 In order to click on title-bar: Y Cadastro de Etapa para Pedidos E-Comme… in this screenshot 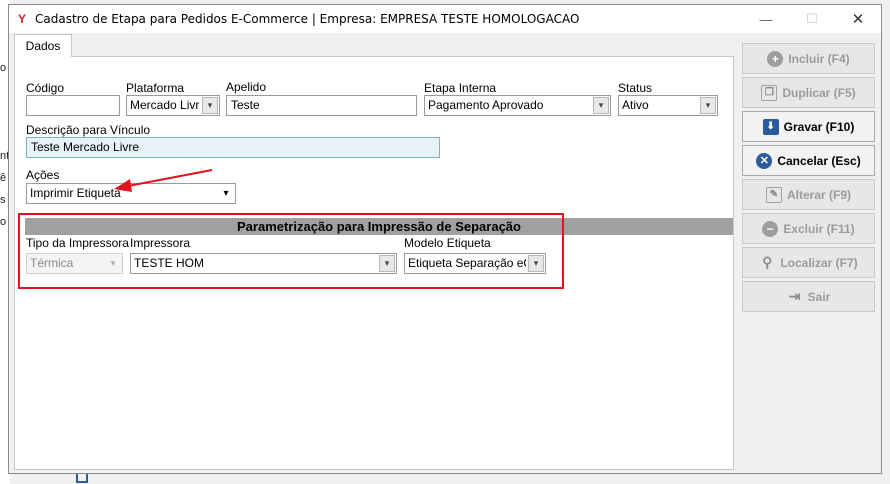, I will do `click(445, 19)`.